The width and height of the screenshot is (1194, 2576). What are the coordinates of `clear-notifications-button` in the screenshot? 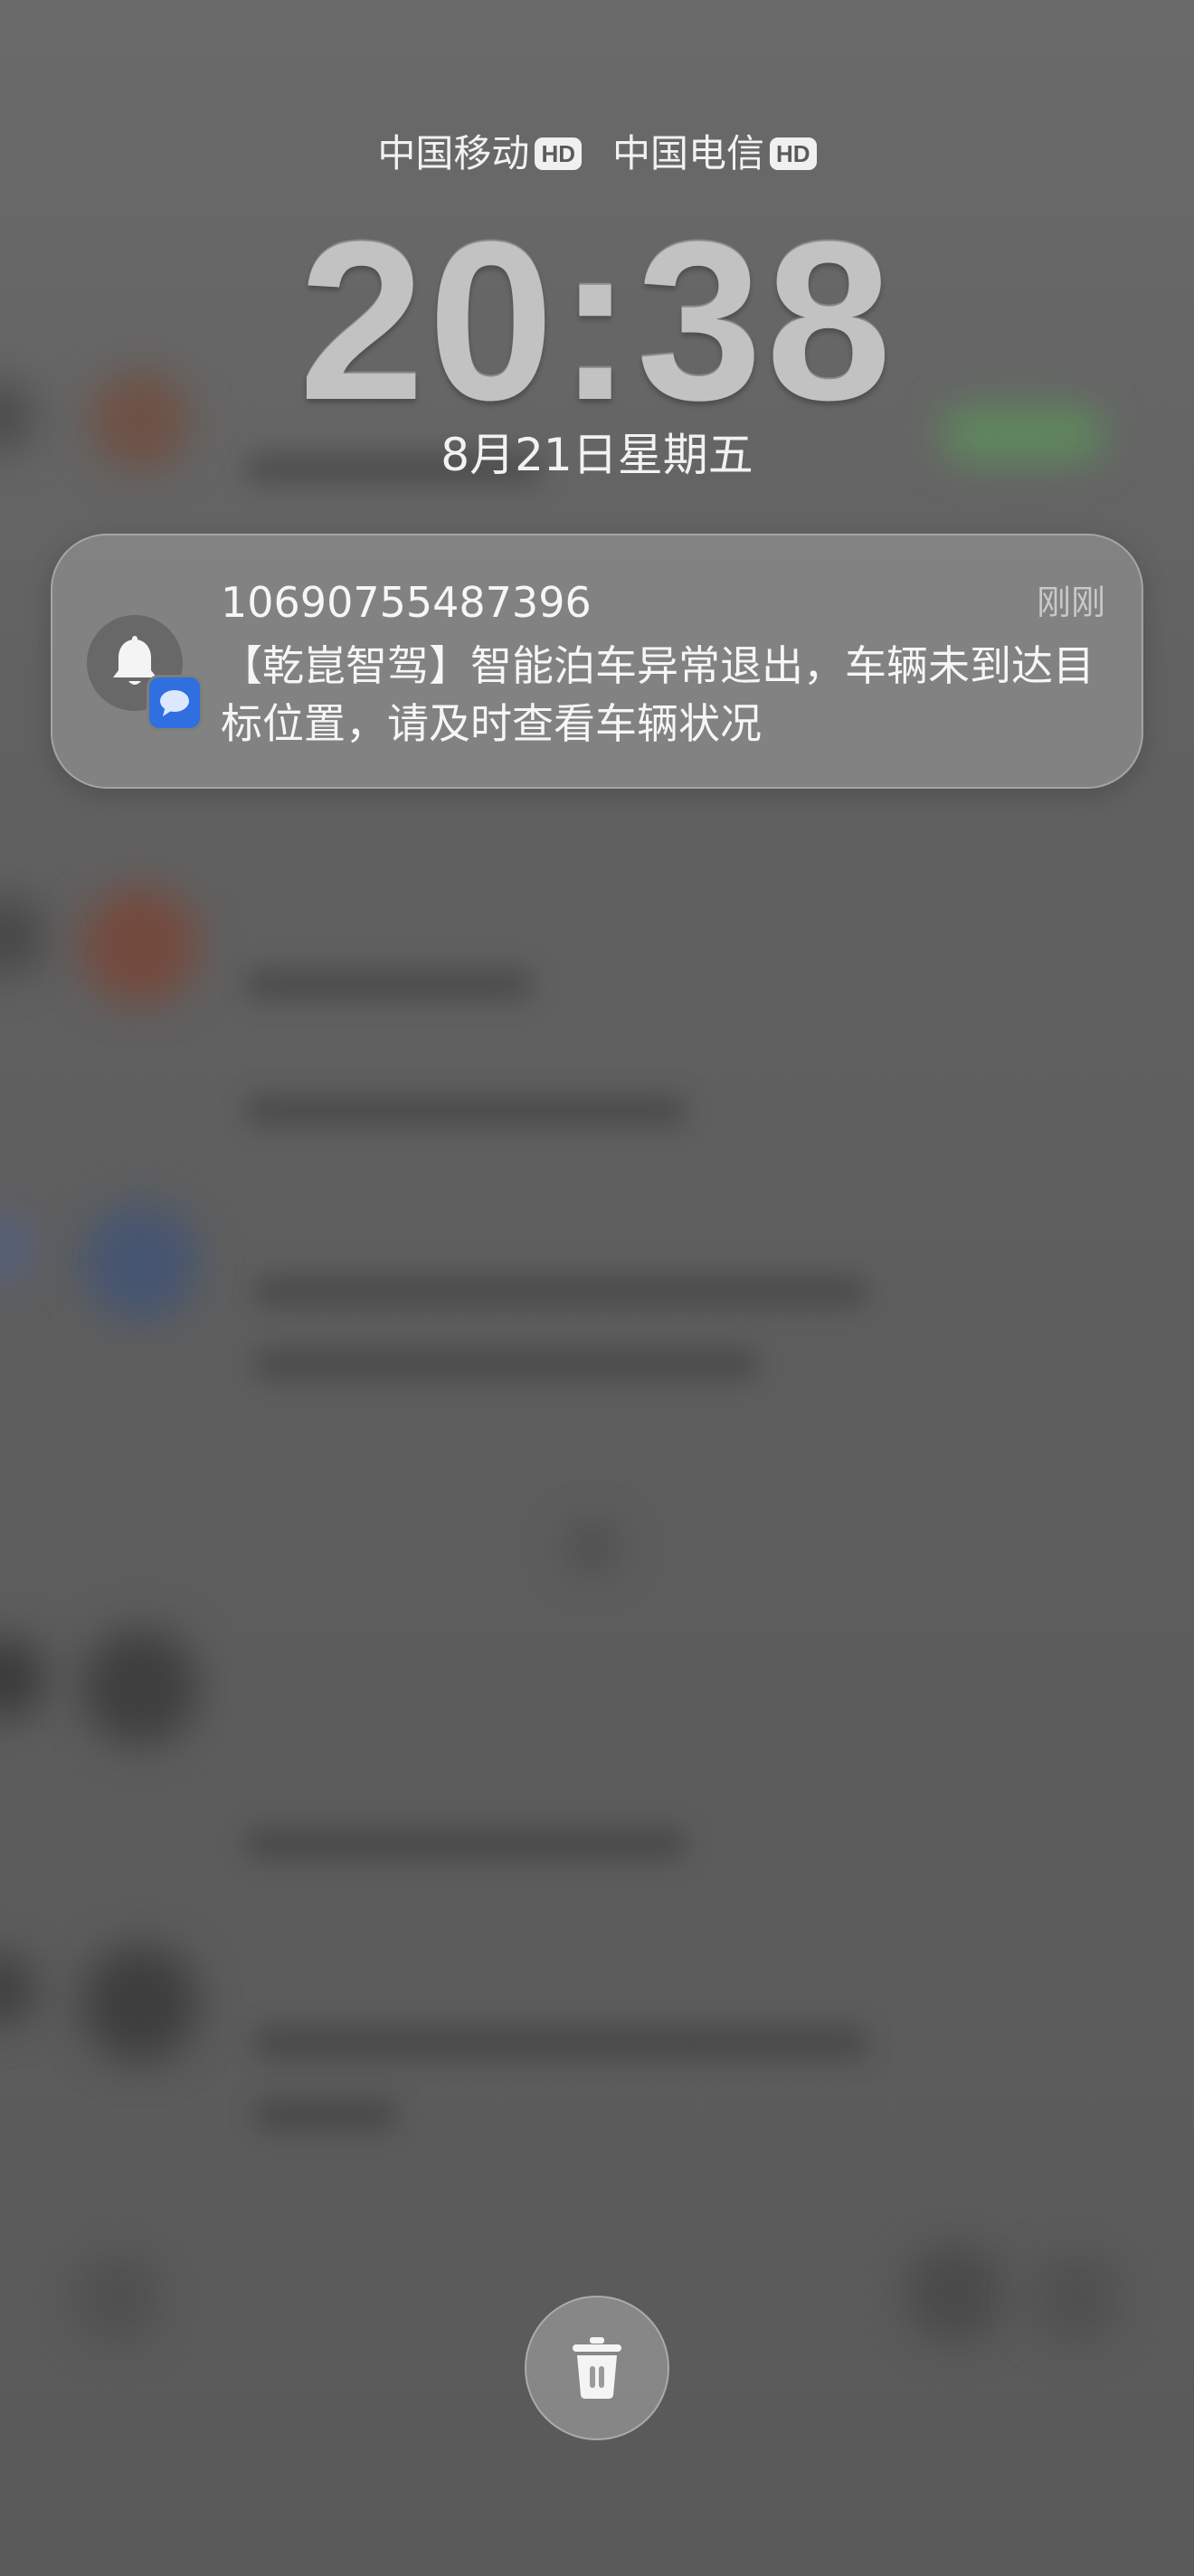 It's located at (597, 2368).